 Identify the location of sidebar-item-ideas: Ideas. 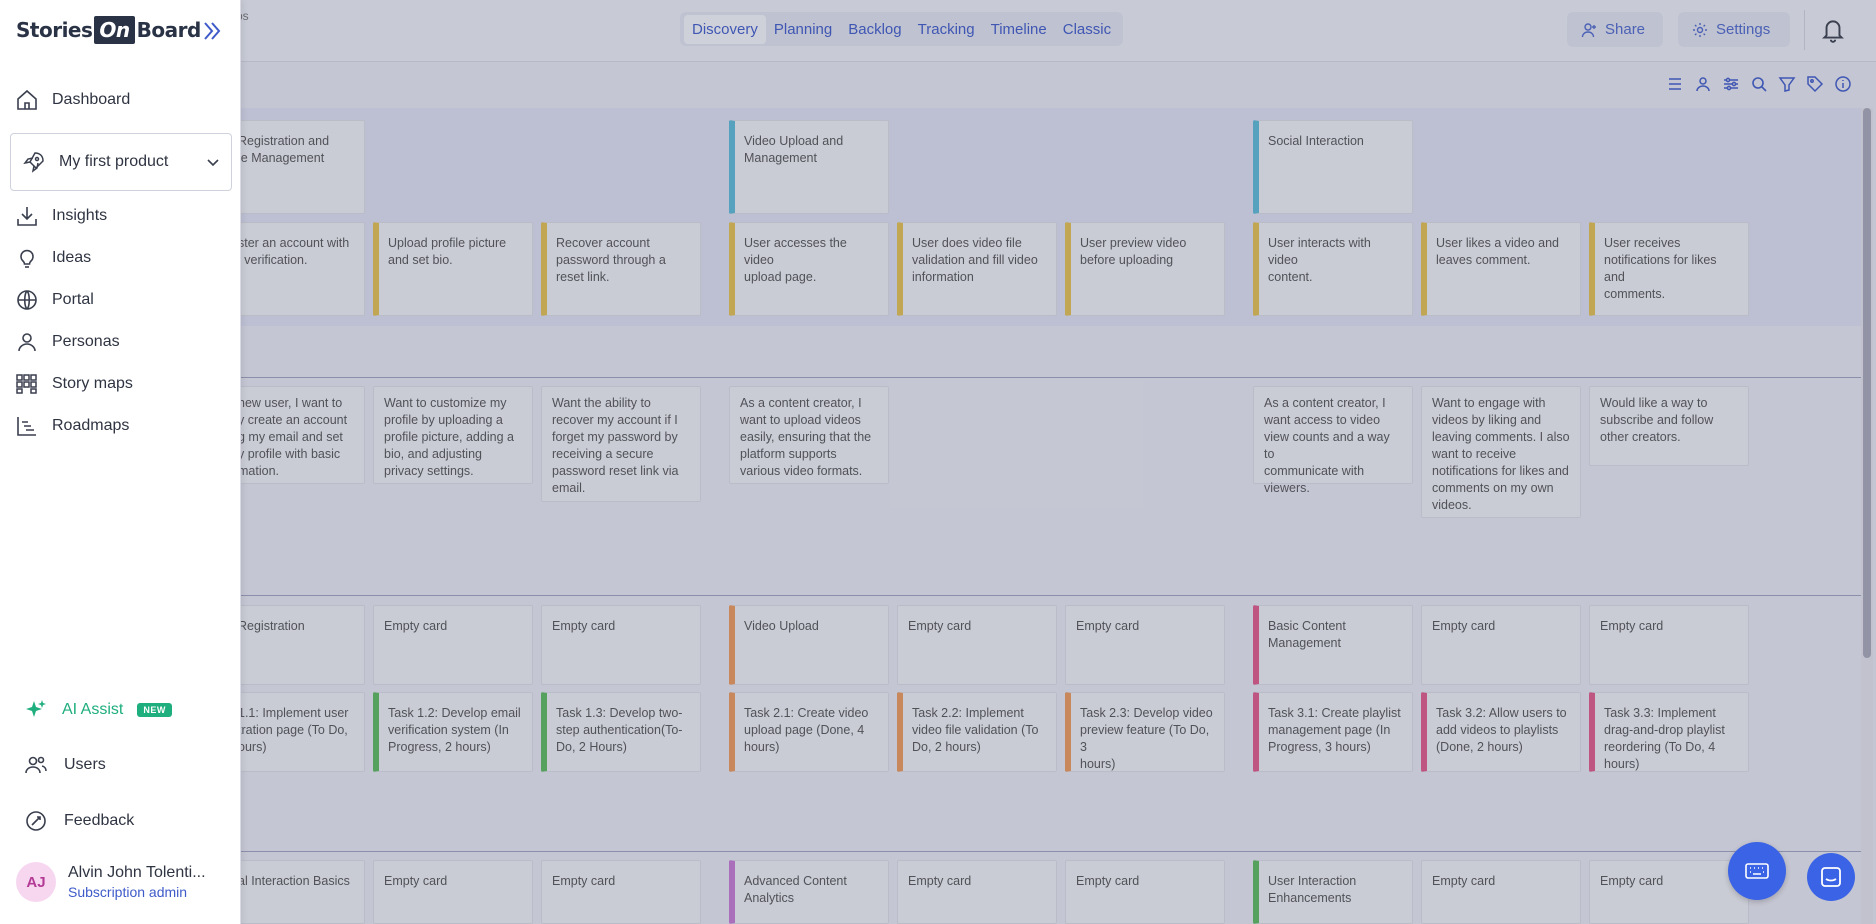
(52, 258).